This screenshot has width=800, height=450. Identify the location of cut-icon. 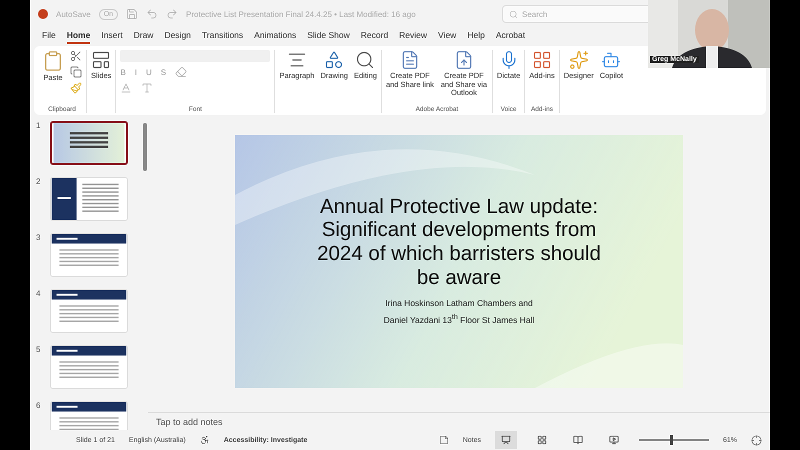
(76, 56).